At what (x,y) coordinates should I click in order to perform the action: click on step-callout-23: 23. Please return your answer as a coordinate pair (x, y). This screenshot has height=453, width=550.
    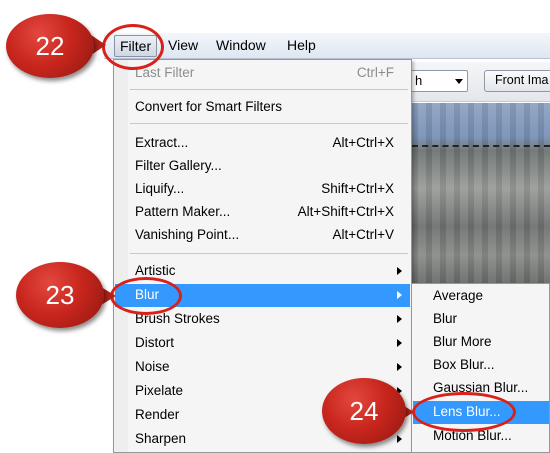
    Looking at the image, I should click on (60, 295).